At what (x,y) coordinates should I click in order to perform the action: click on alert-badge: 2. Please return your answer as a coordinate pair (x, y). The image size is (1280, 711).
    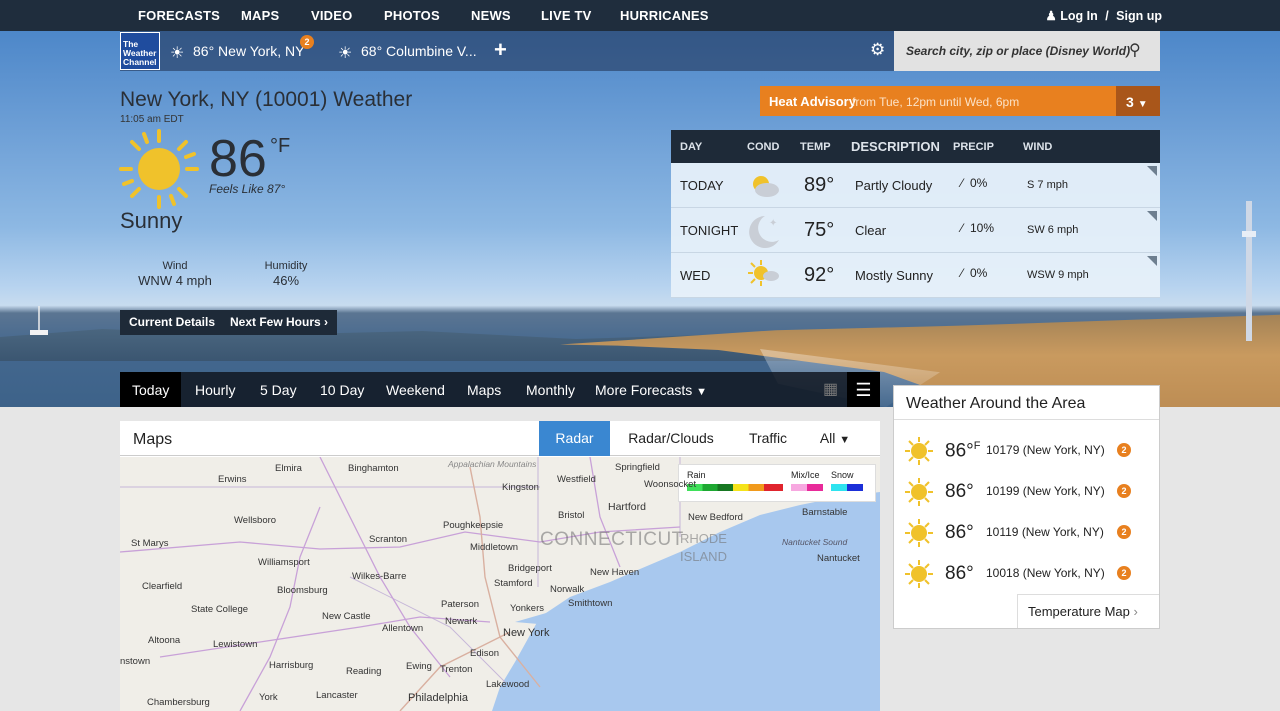
    Looking at the image, I should click on (1124, 532).